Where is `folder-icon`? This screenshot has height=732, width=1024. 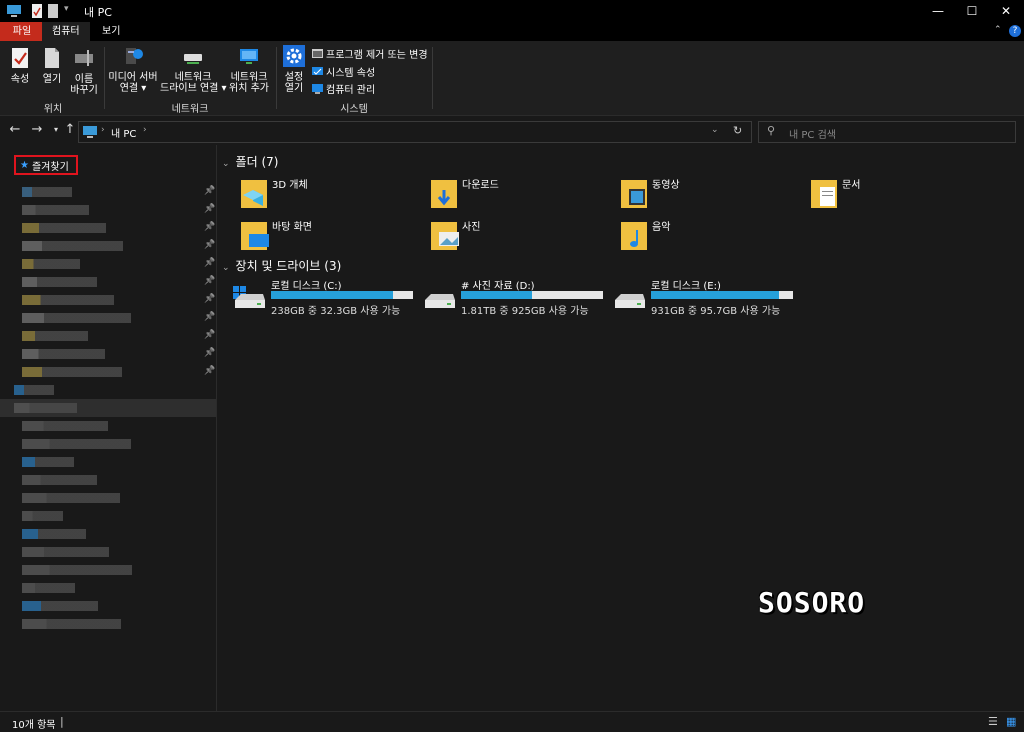
folder-icon is located at coordinates (634, 236).